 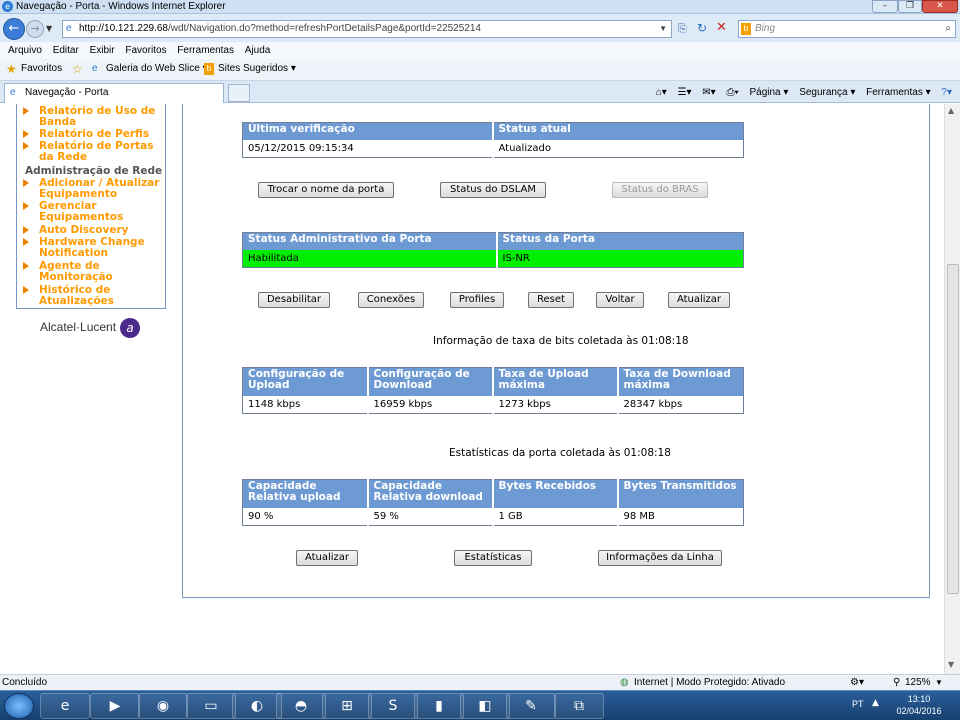 What do you see at coordinates (163, 706) in the screenshot?
I see `taskbar-chrome-icon: ◉` at bounding box center [163, 706].